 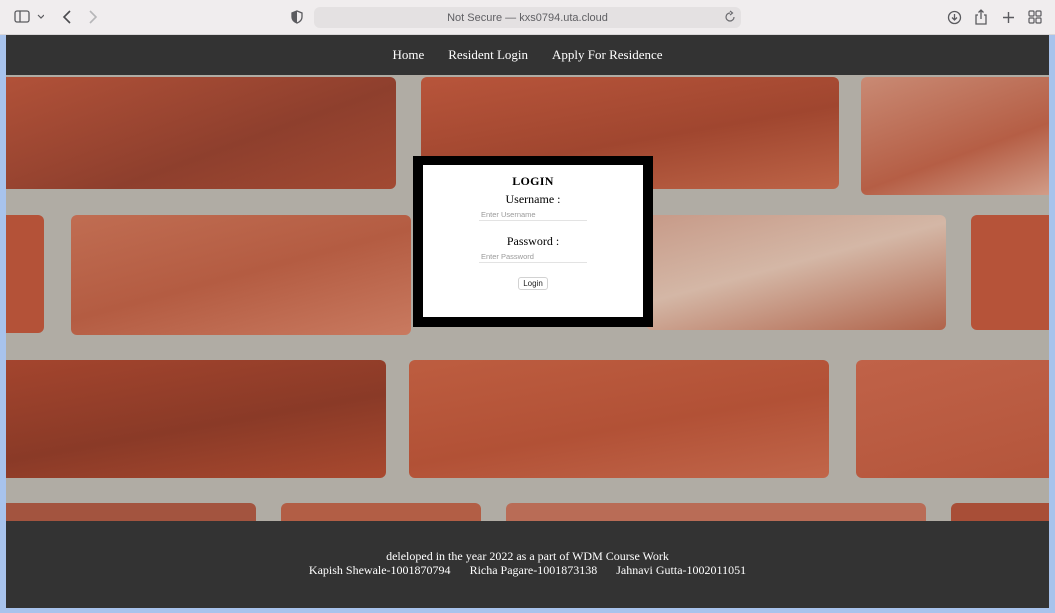 I want to click on footer-author: Kapish Shewale-1001870794, so click(x=379, y=570).